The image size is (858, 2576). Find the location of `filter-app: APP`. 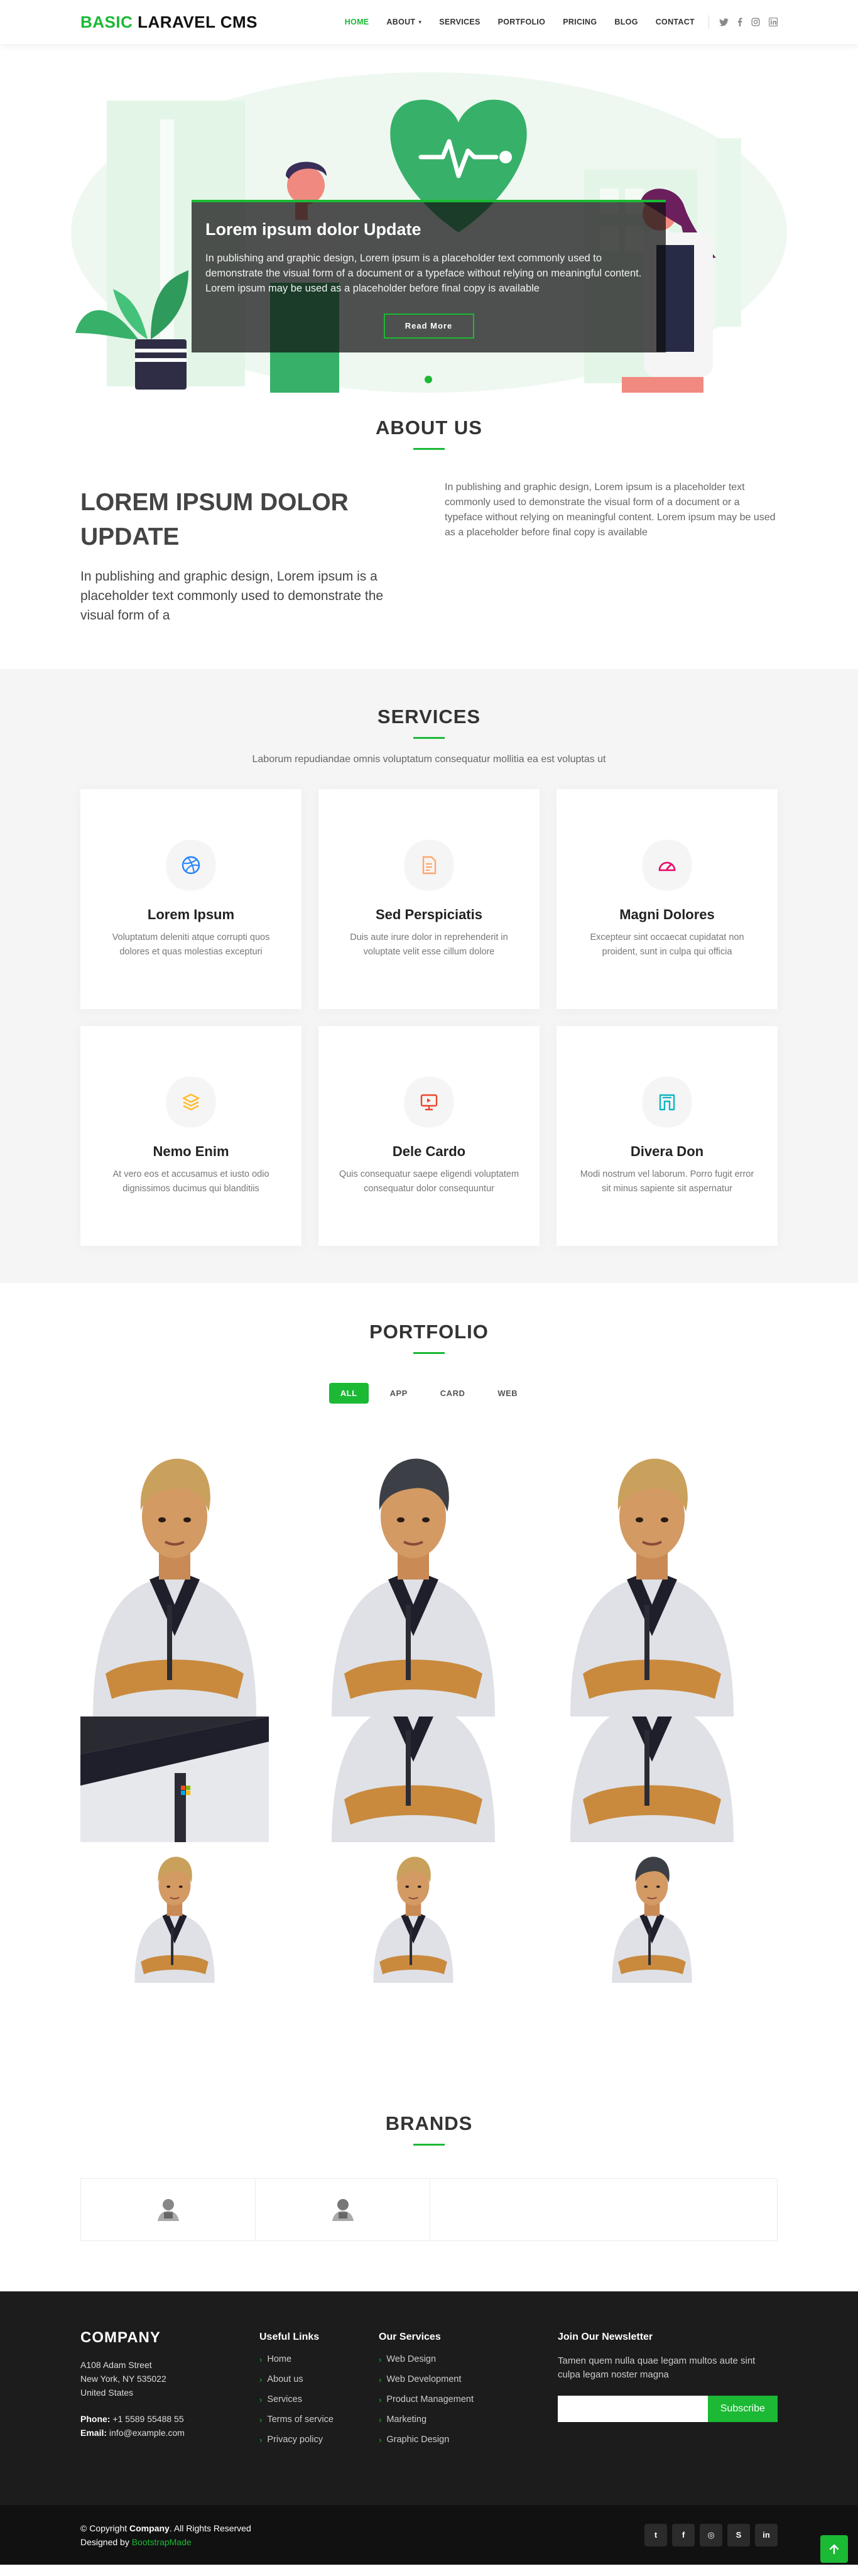

filter-app: APP is located at coordinates (399, 1394).